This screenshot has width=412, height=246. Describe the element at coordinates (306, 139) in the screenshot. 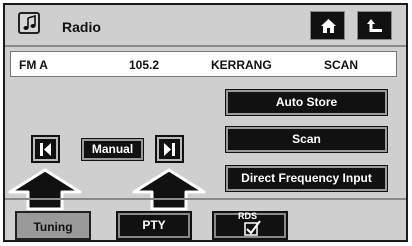

I see `scan-button: Scan` at that location.